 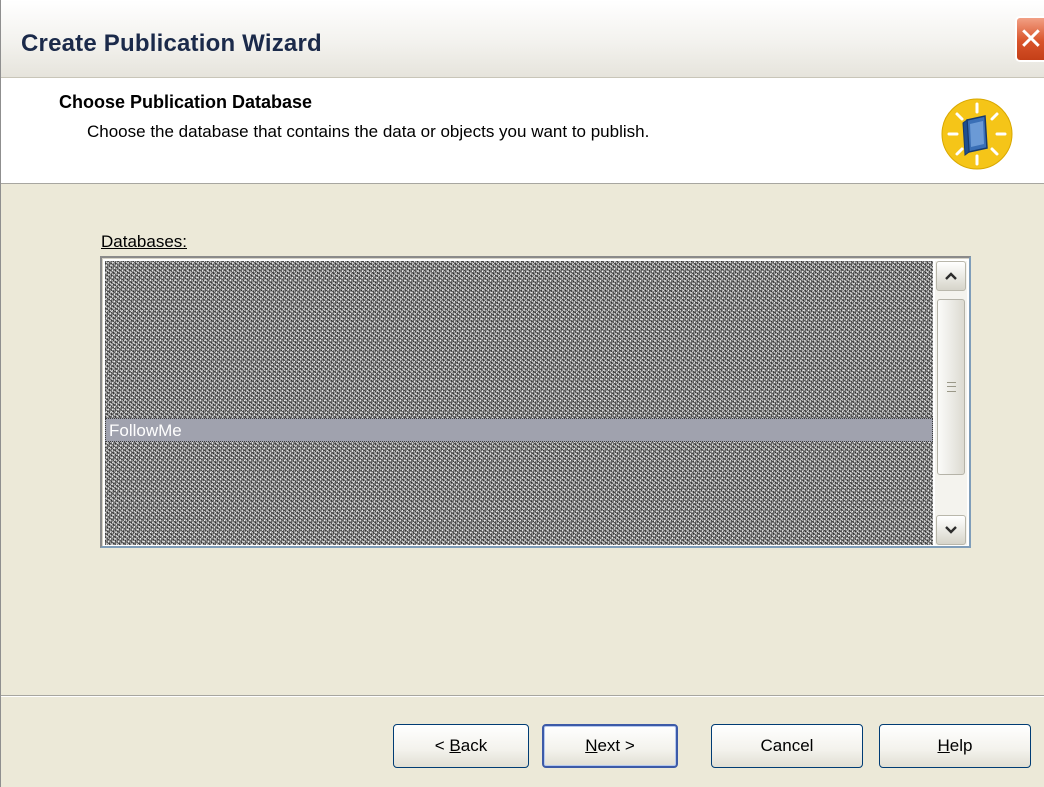 What do you see at coordinates (171, 43) in the screenshot?
I see `window-title: Create Publication Wizard` at bounding box center [171, 43].